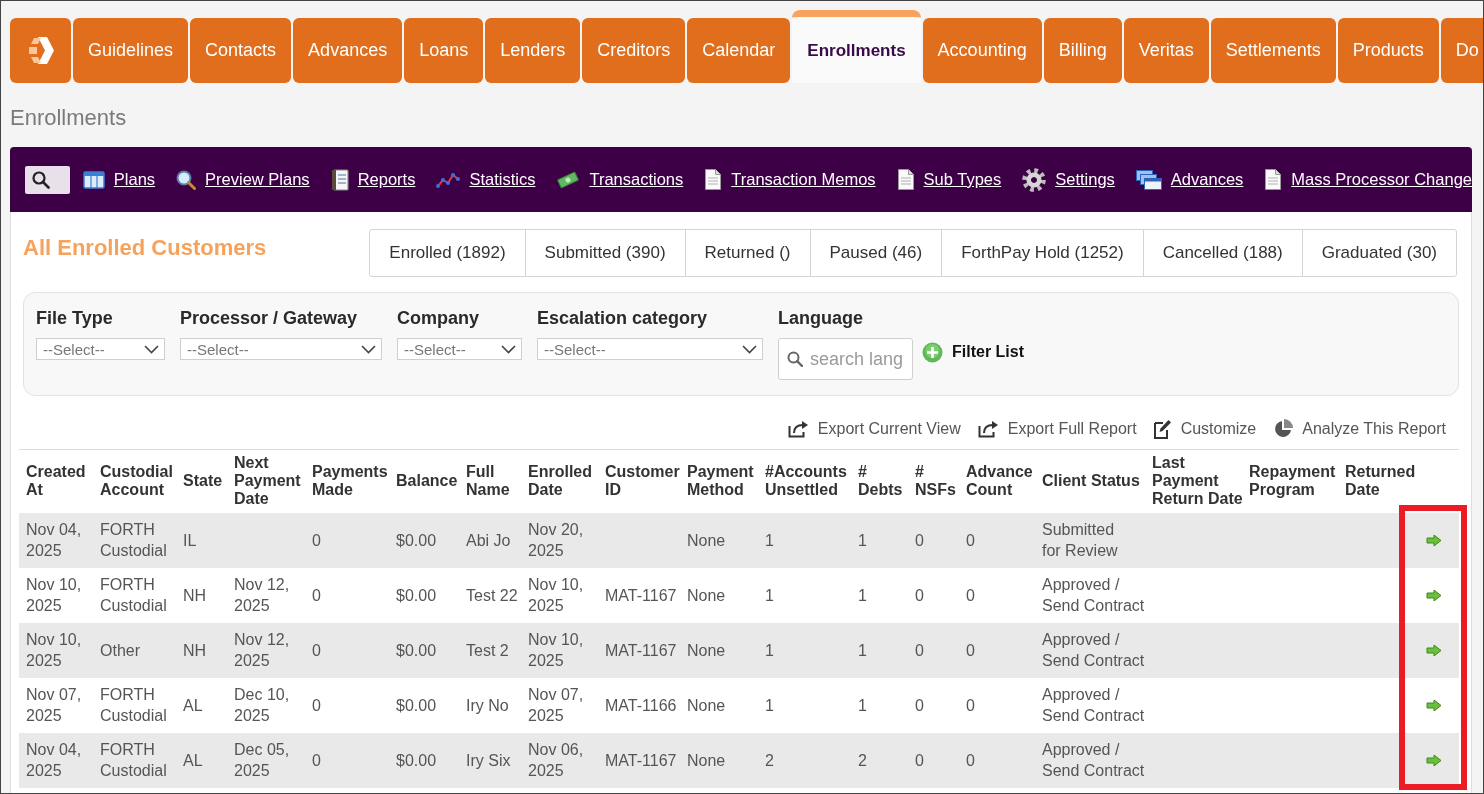 The image size is (1484, 794). What do you see at coordinates (643, 481) in the screenshot?
I see `column-header: Customer ID` at bounding box center [643, 481].